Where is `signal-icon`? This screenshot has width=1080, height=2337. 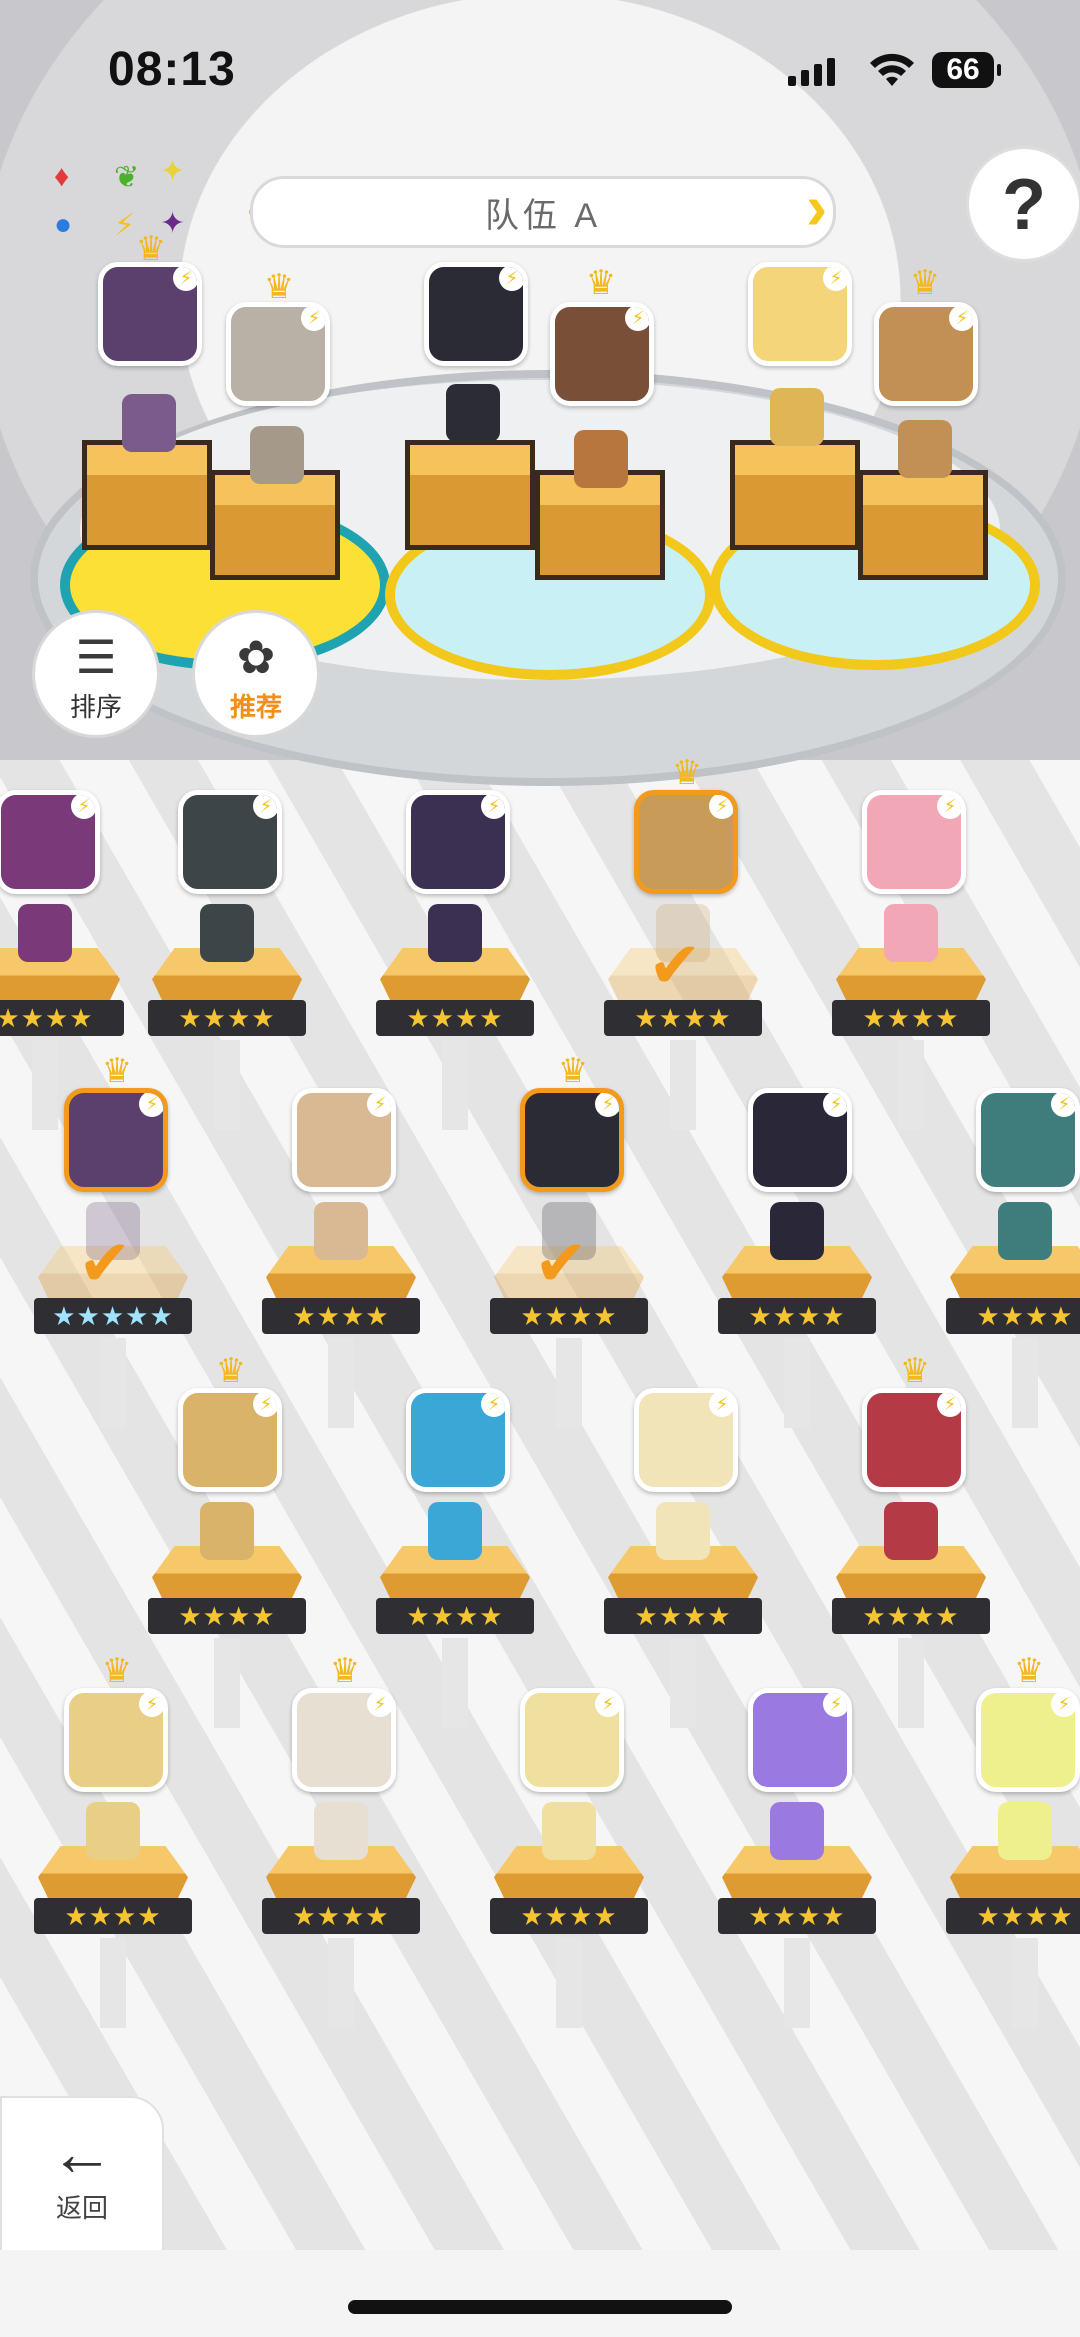
signal-icon is located at coordinates (811, 72).